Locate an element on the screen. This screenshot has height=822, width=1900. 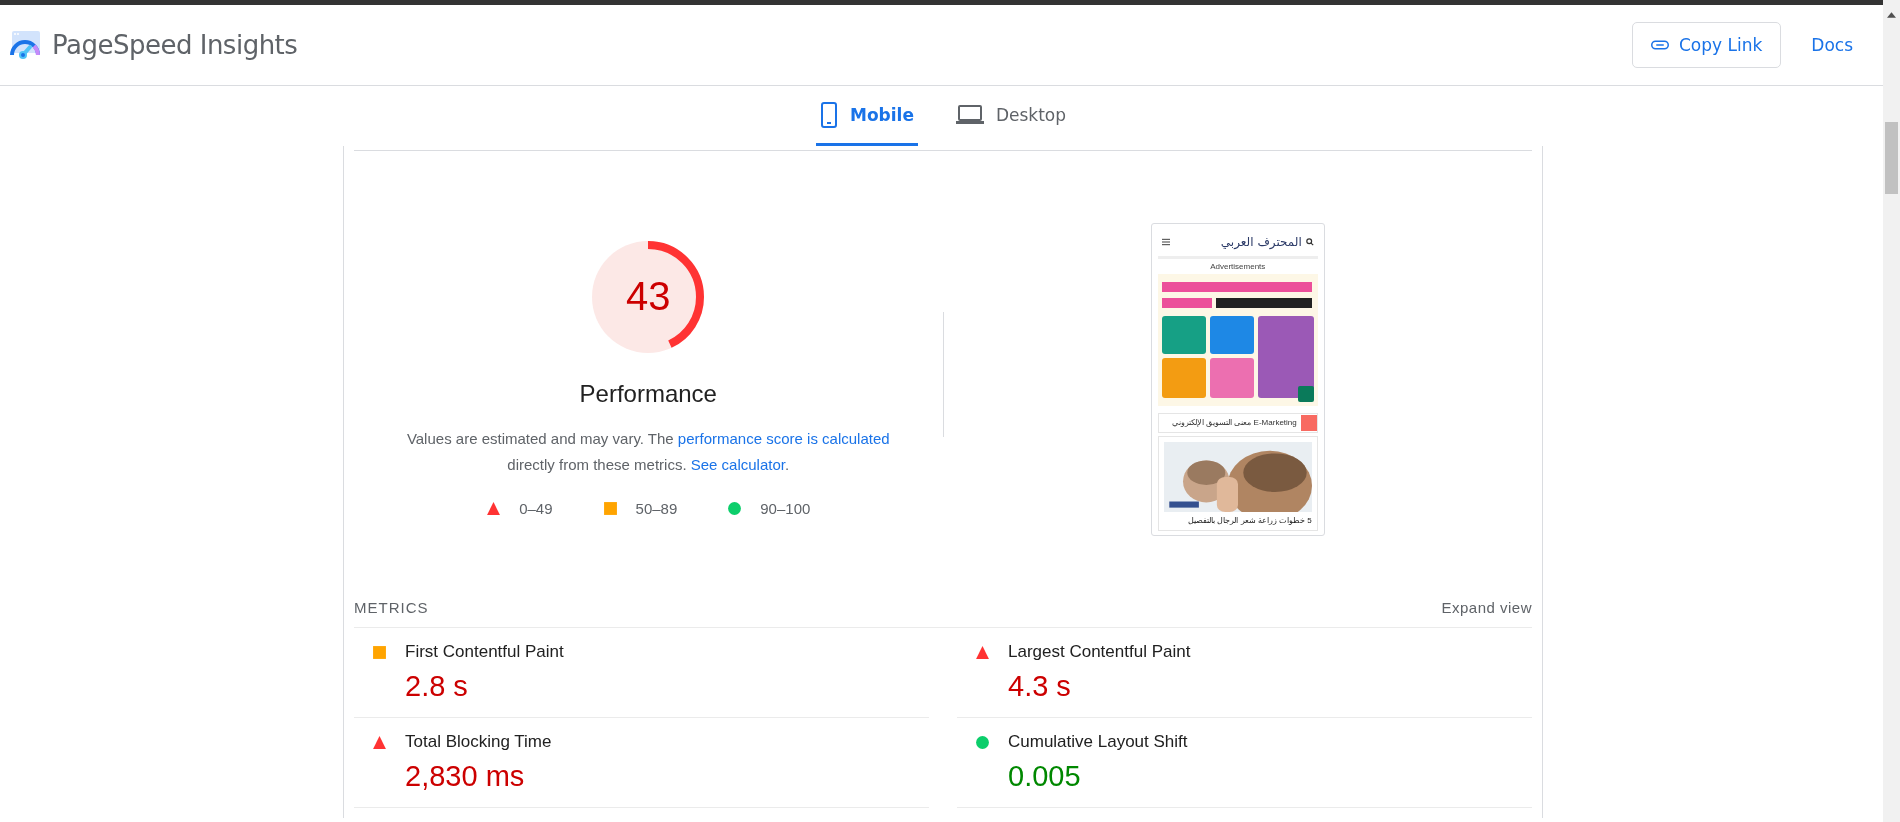
gauge-logo-icon is located at coordinates (26, 45).